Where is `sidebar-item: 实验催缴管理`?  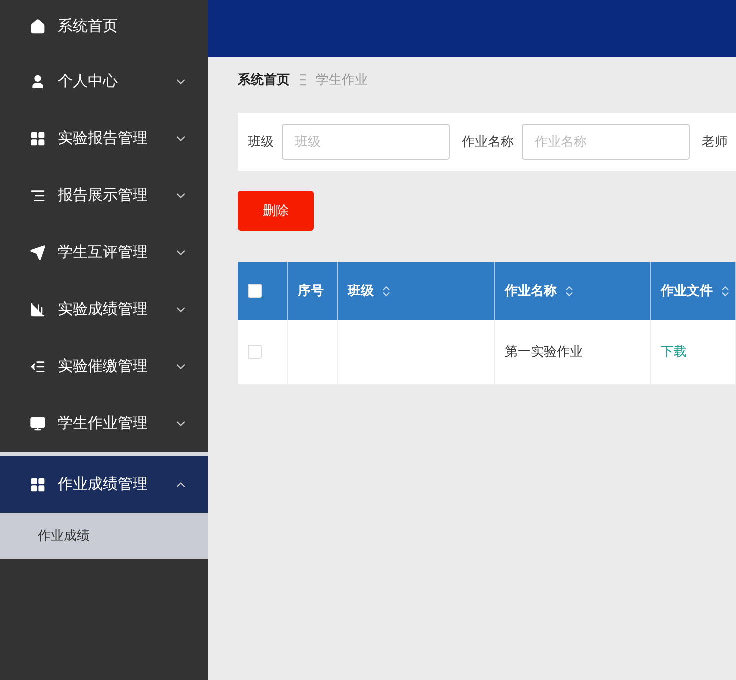
sidebar-item: 实验催缴管理 is located at coordinates (104, 366).